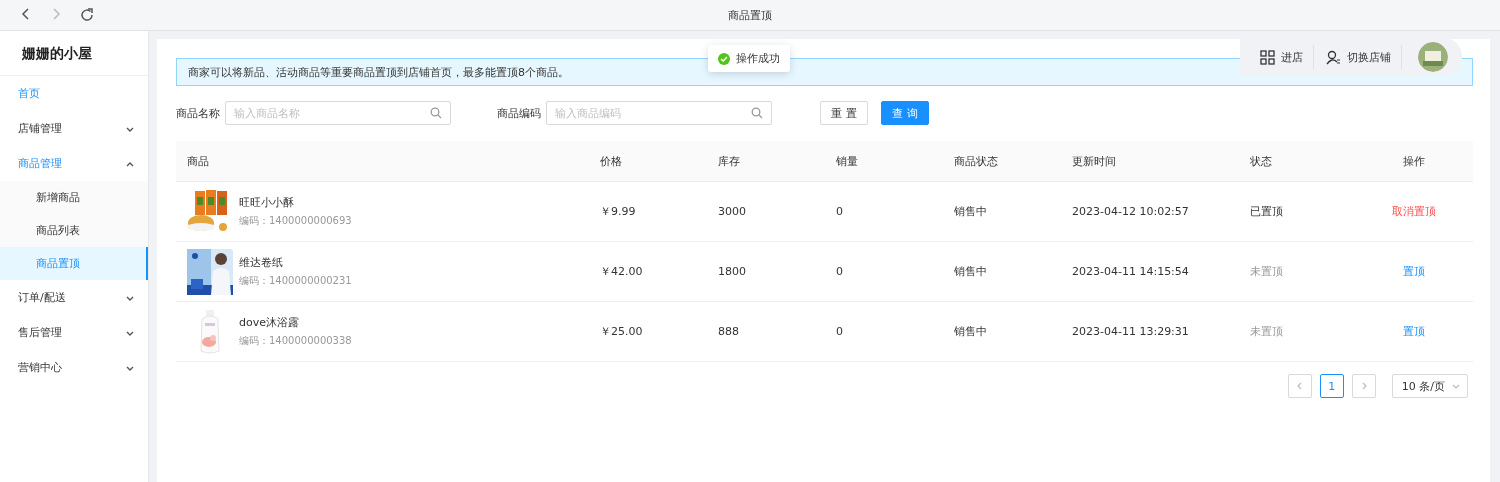 The height and width of the screenshot is (482, 1500). Describe the element at coordinates (1414, 161) in the screenshot. I see `column-header: 操作` at that location.